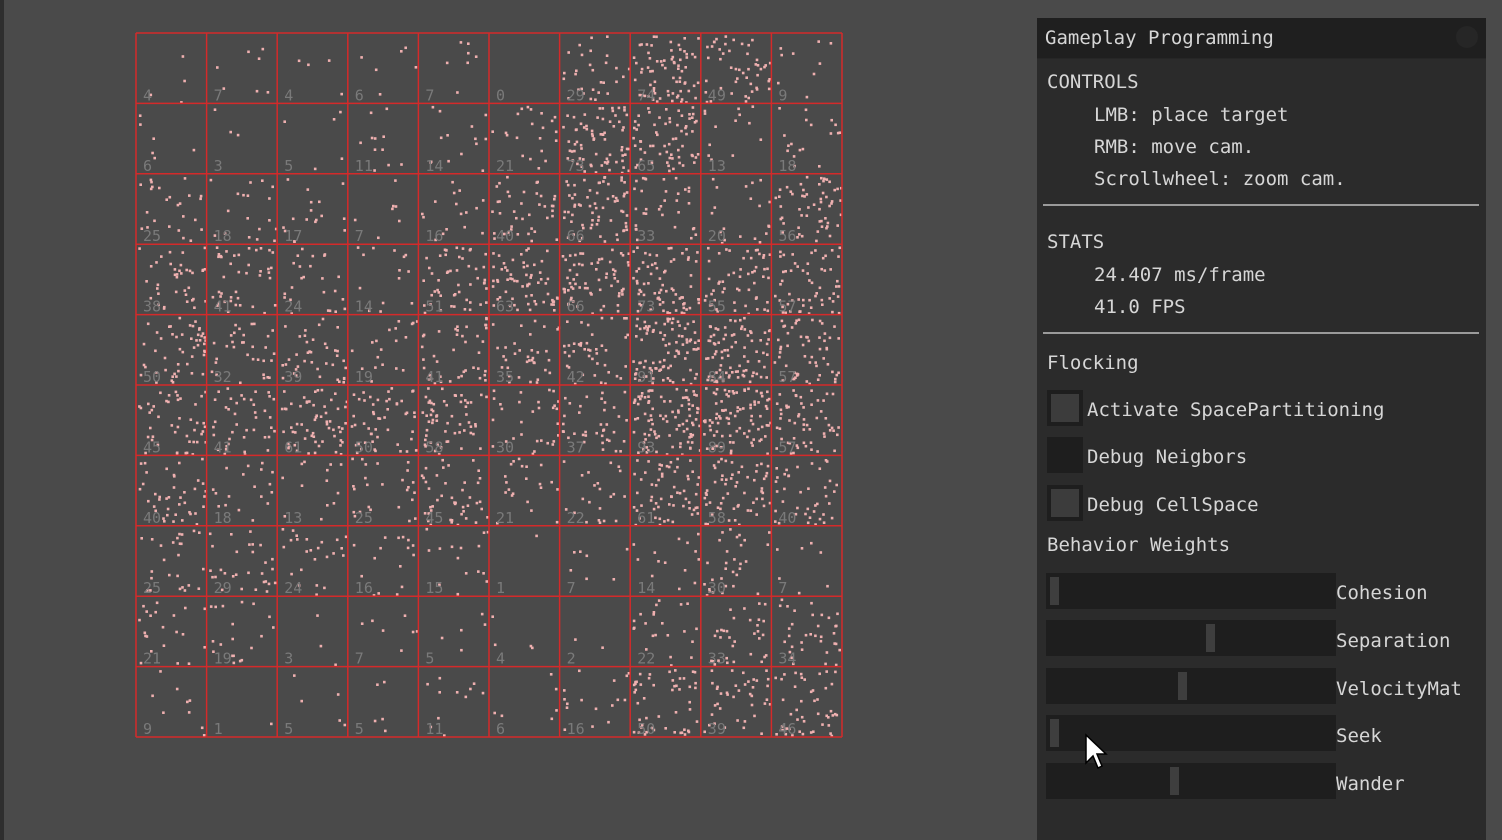 Image resolution: width=1502 pixels, height=840 pixels. I want to click on space-partitioning-checkbox, so click(1065, 408).